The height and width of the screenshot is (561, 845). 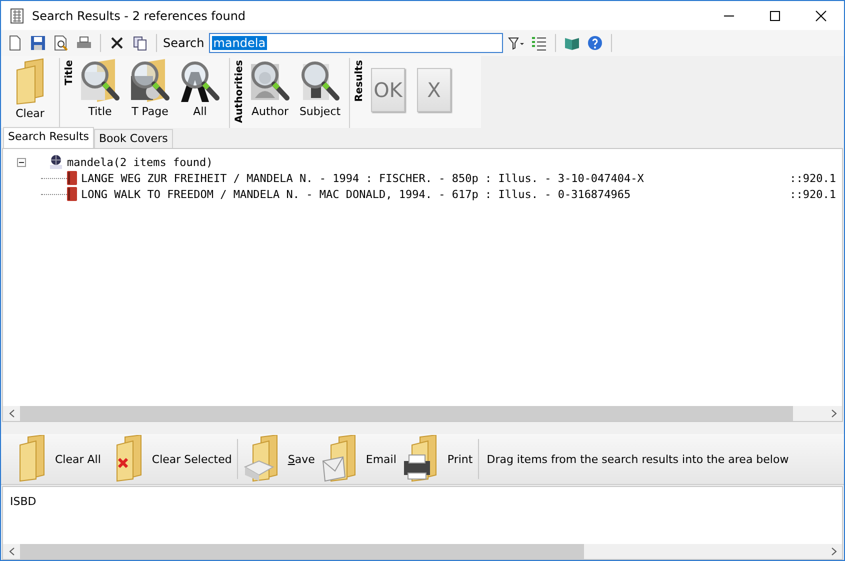 I want to click on horizontal-scrollbar, so click(x=422, y=551).